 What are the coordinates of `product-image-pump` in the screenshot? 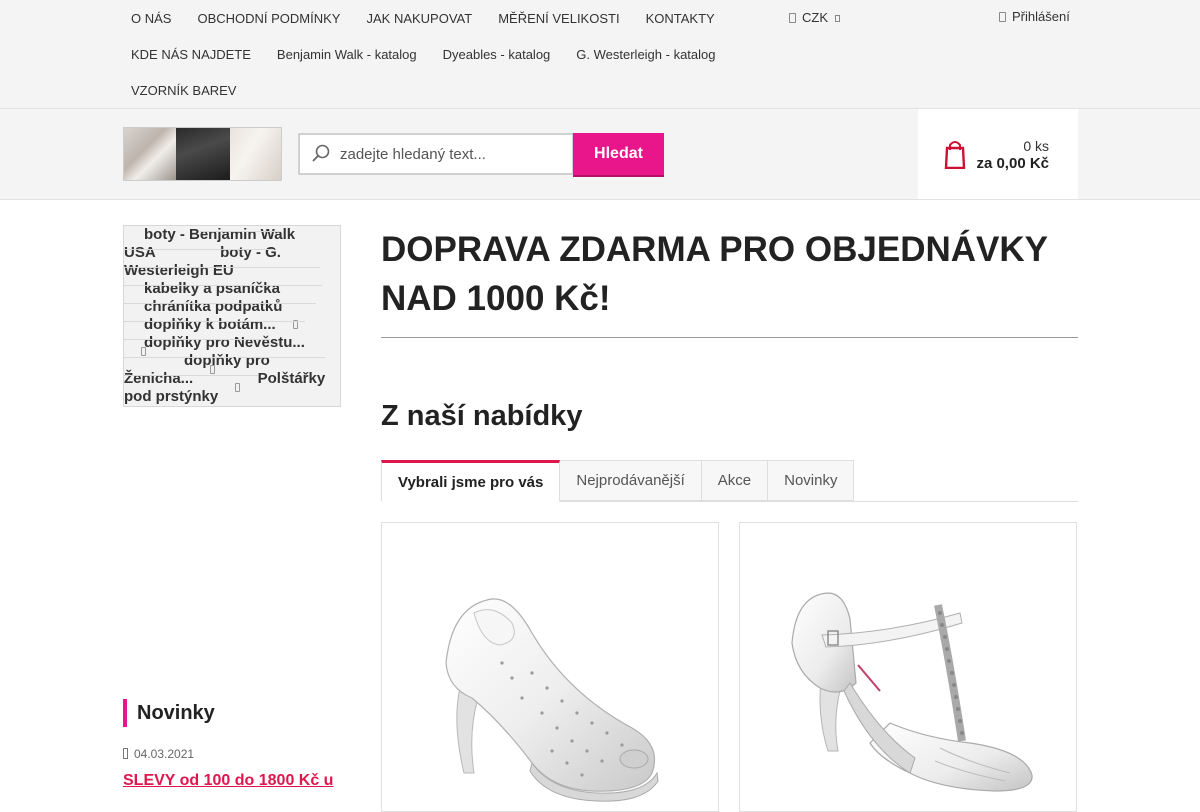 It's located at (552, 700).